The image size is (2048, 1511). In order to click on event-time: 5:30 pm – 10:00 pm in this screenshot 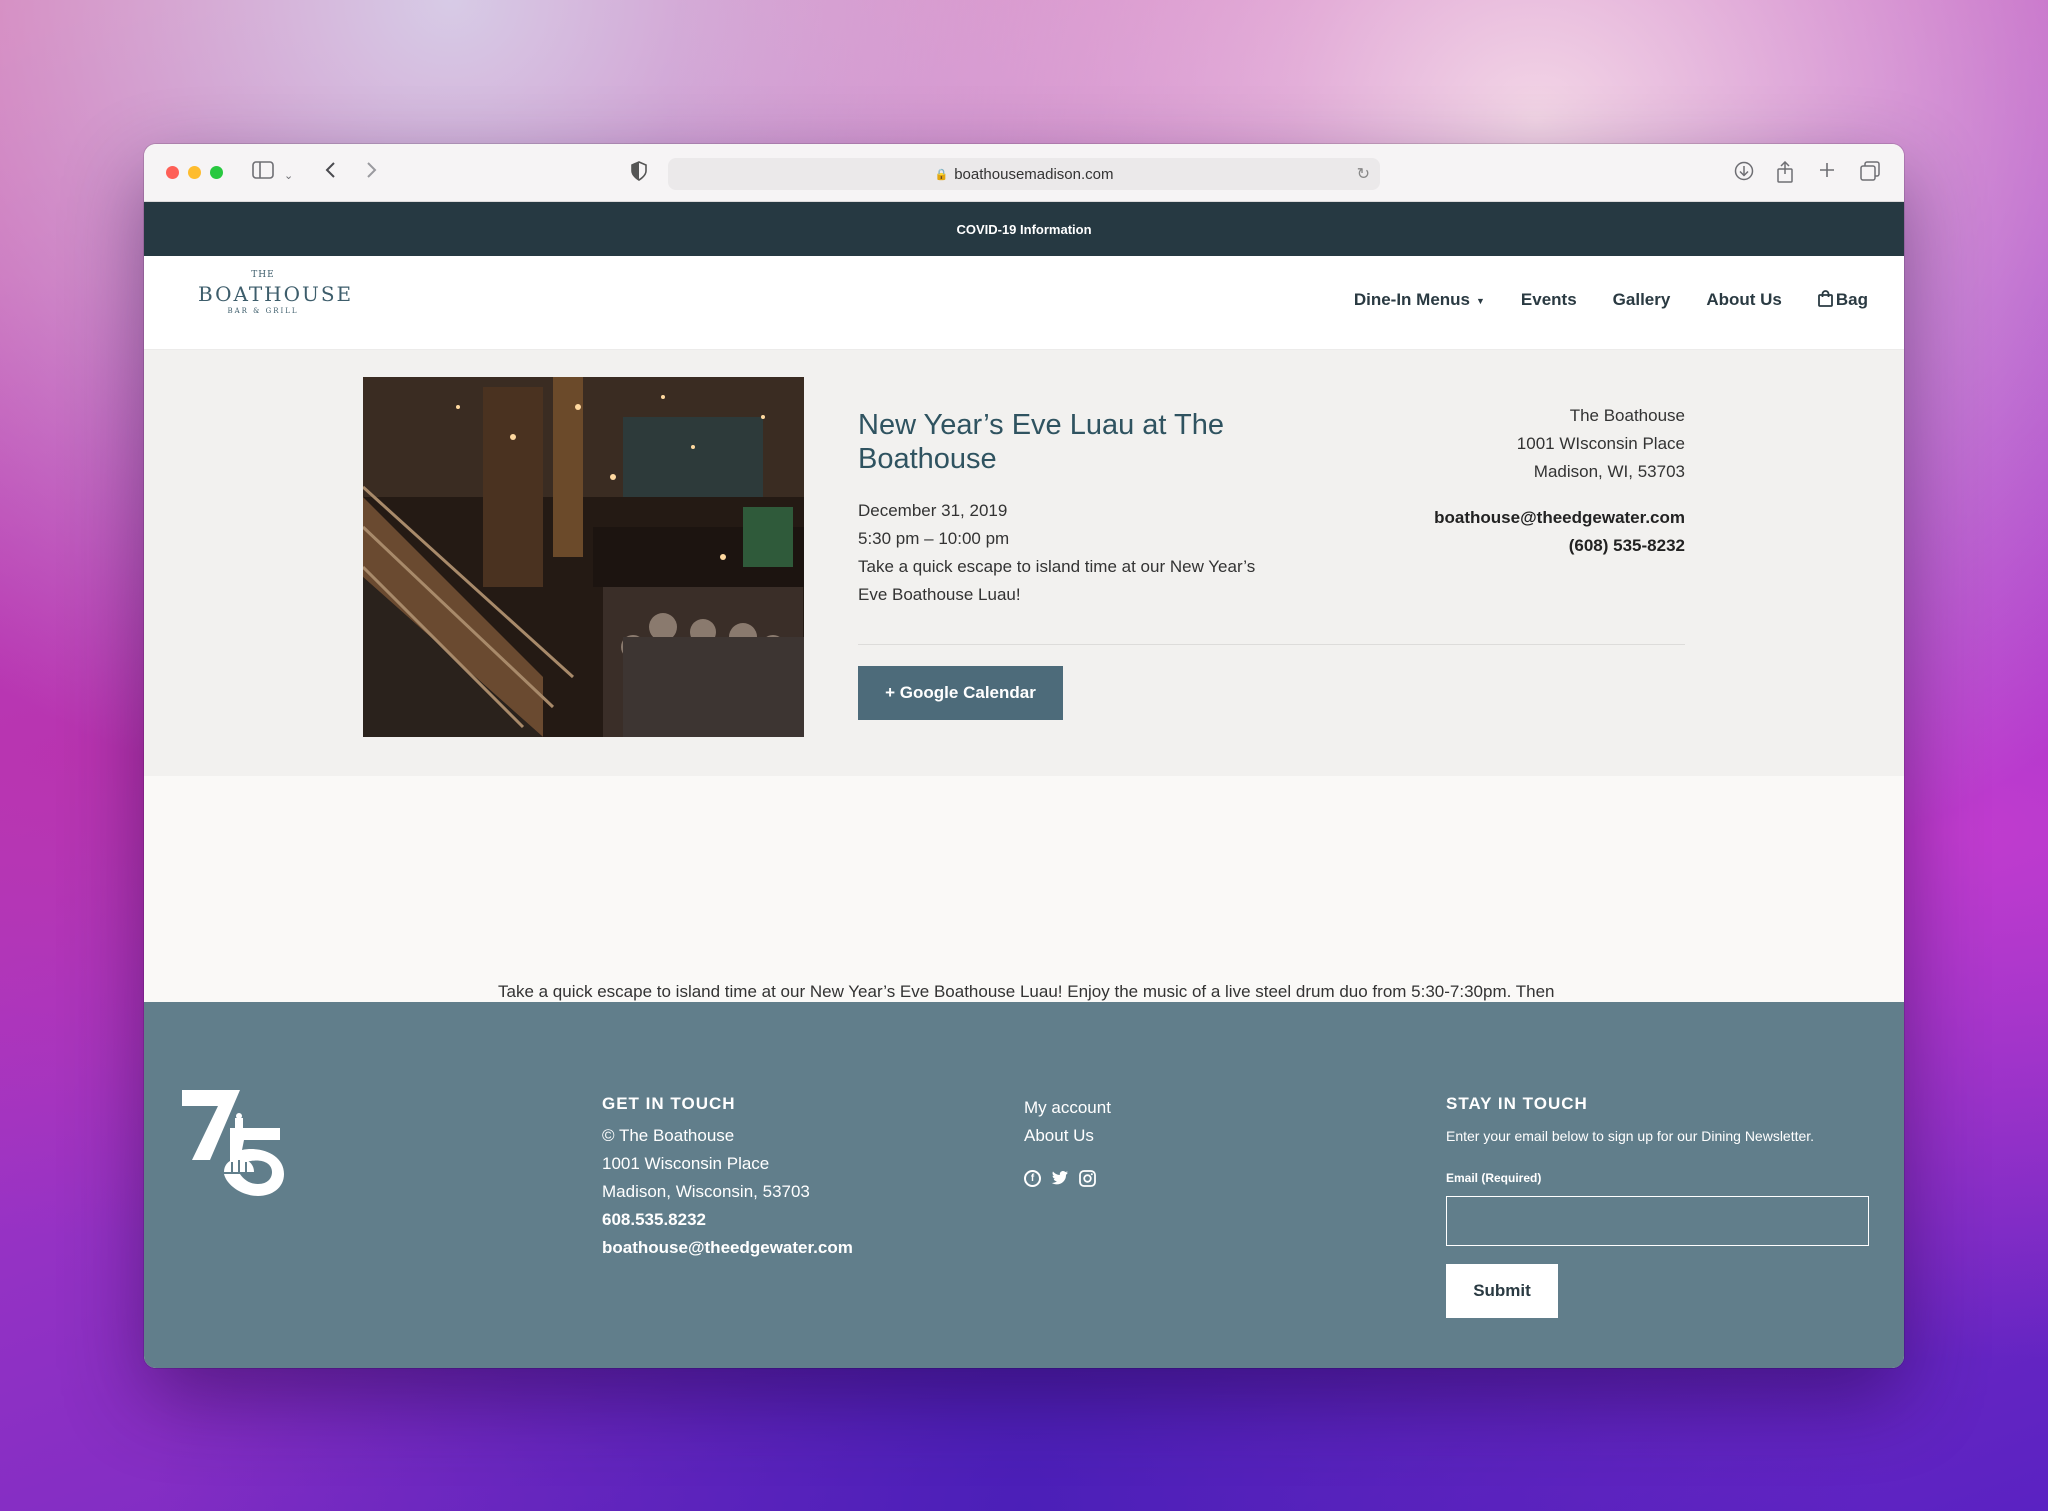, I will do `click(934, 538)`.